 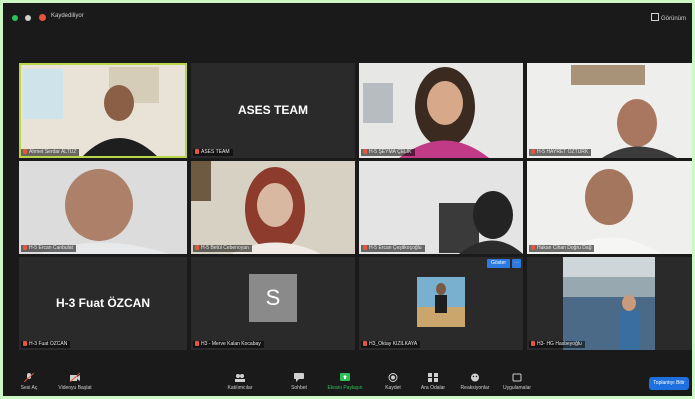 What do you see at coordinates (231, 344) in the screenshot?
I see `participant-name: H3 - Merve Kalan Kocabay` at bounding box center [231, 344].